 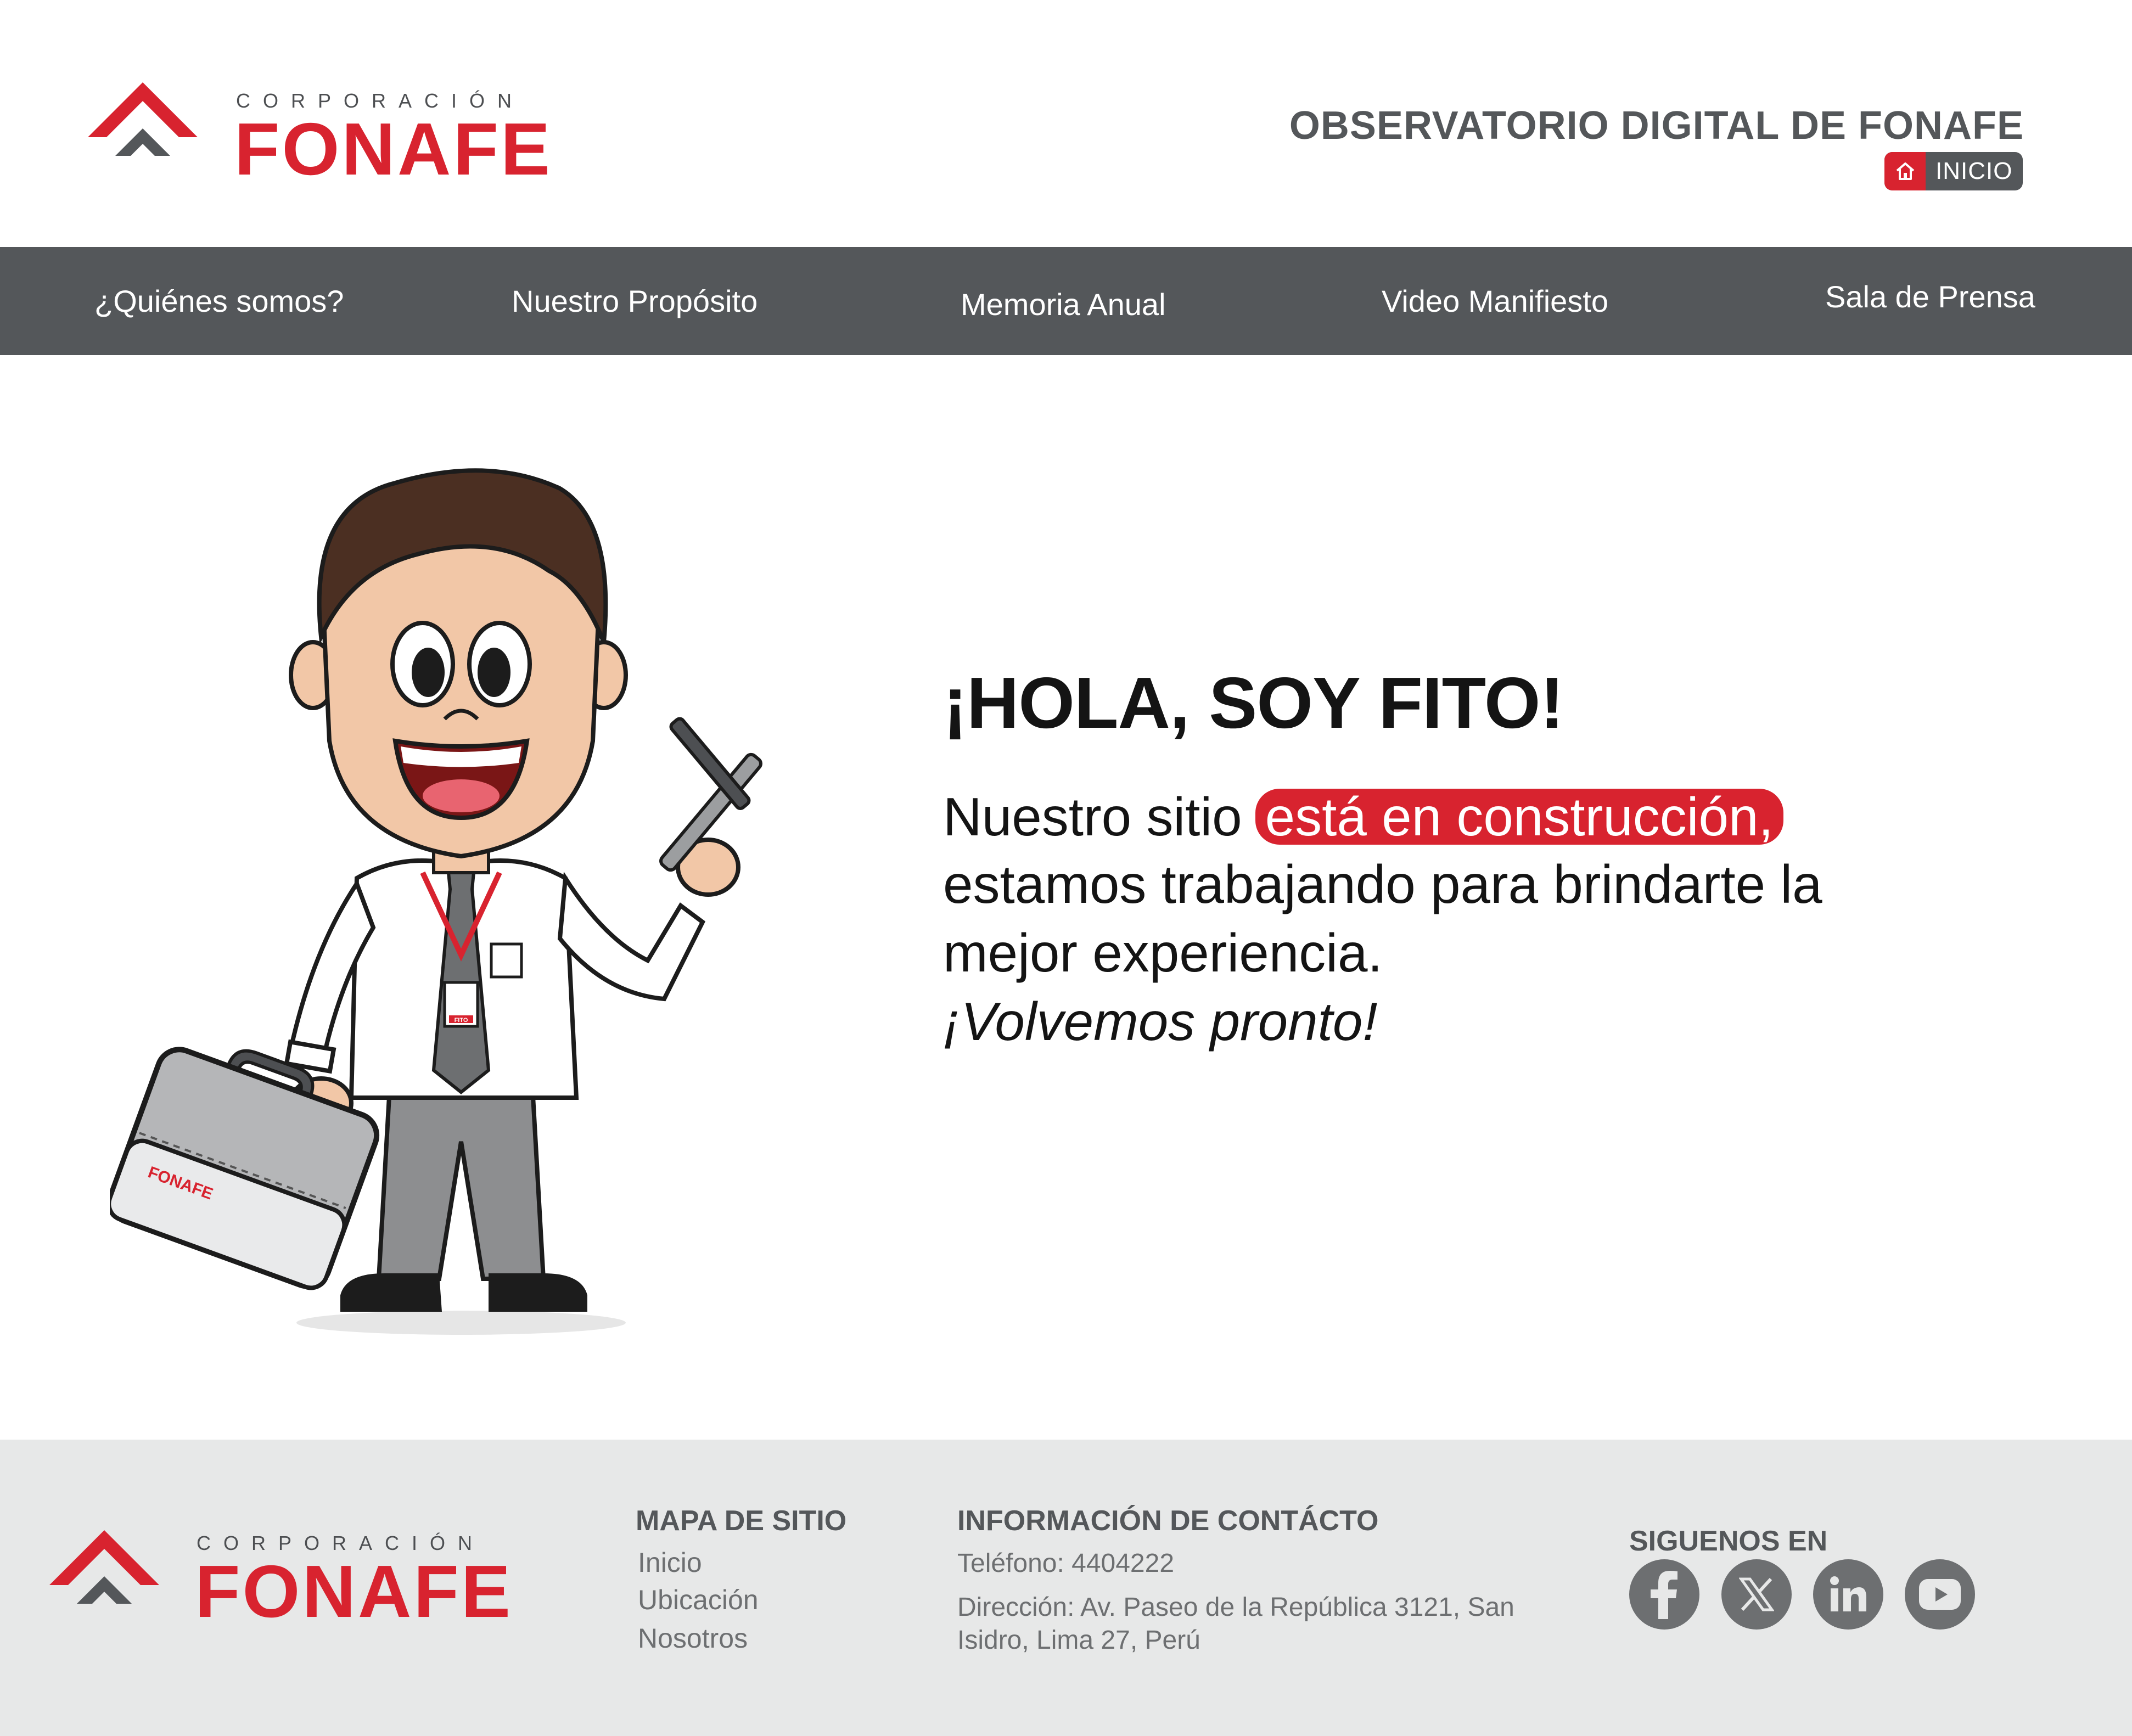 I want to click on social-heading: SIGUENOS EN, so click(x=1728, y=1541).